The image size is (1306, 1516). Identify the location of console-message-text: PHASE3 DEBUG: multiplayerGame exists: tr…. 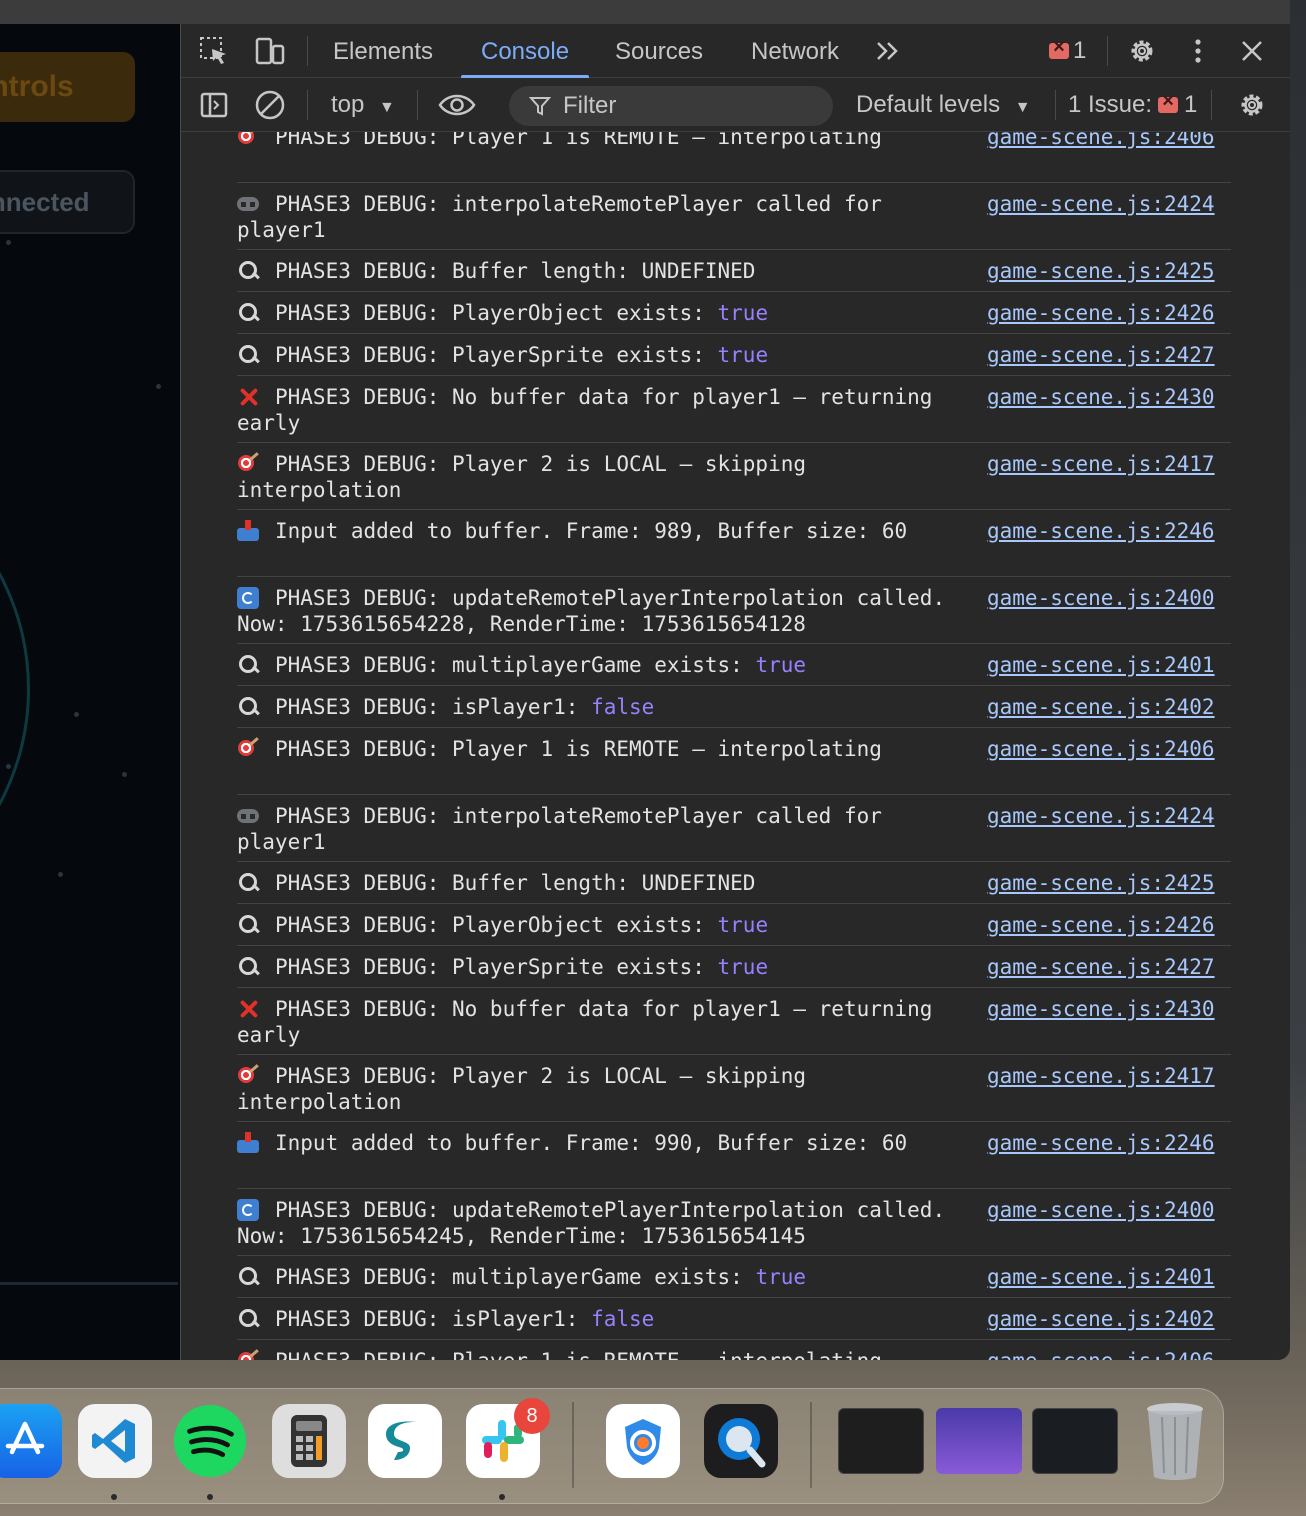
(607, 1277).